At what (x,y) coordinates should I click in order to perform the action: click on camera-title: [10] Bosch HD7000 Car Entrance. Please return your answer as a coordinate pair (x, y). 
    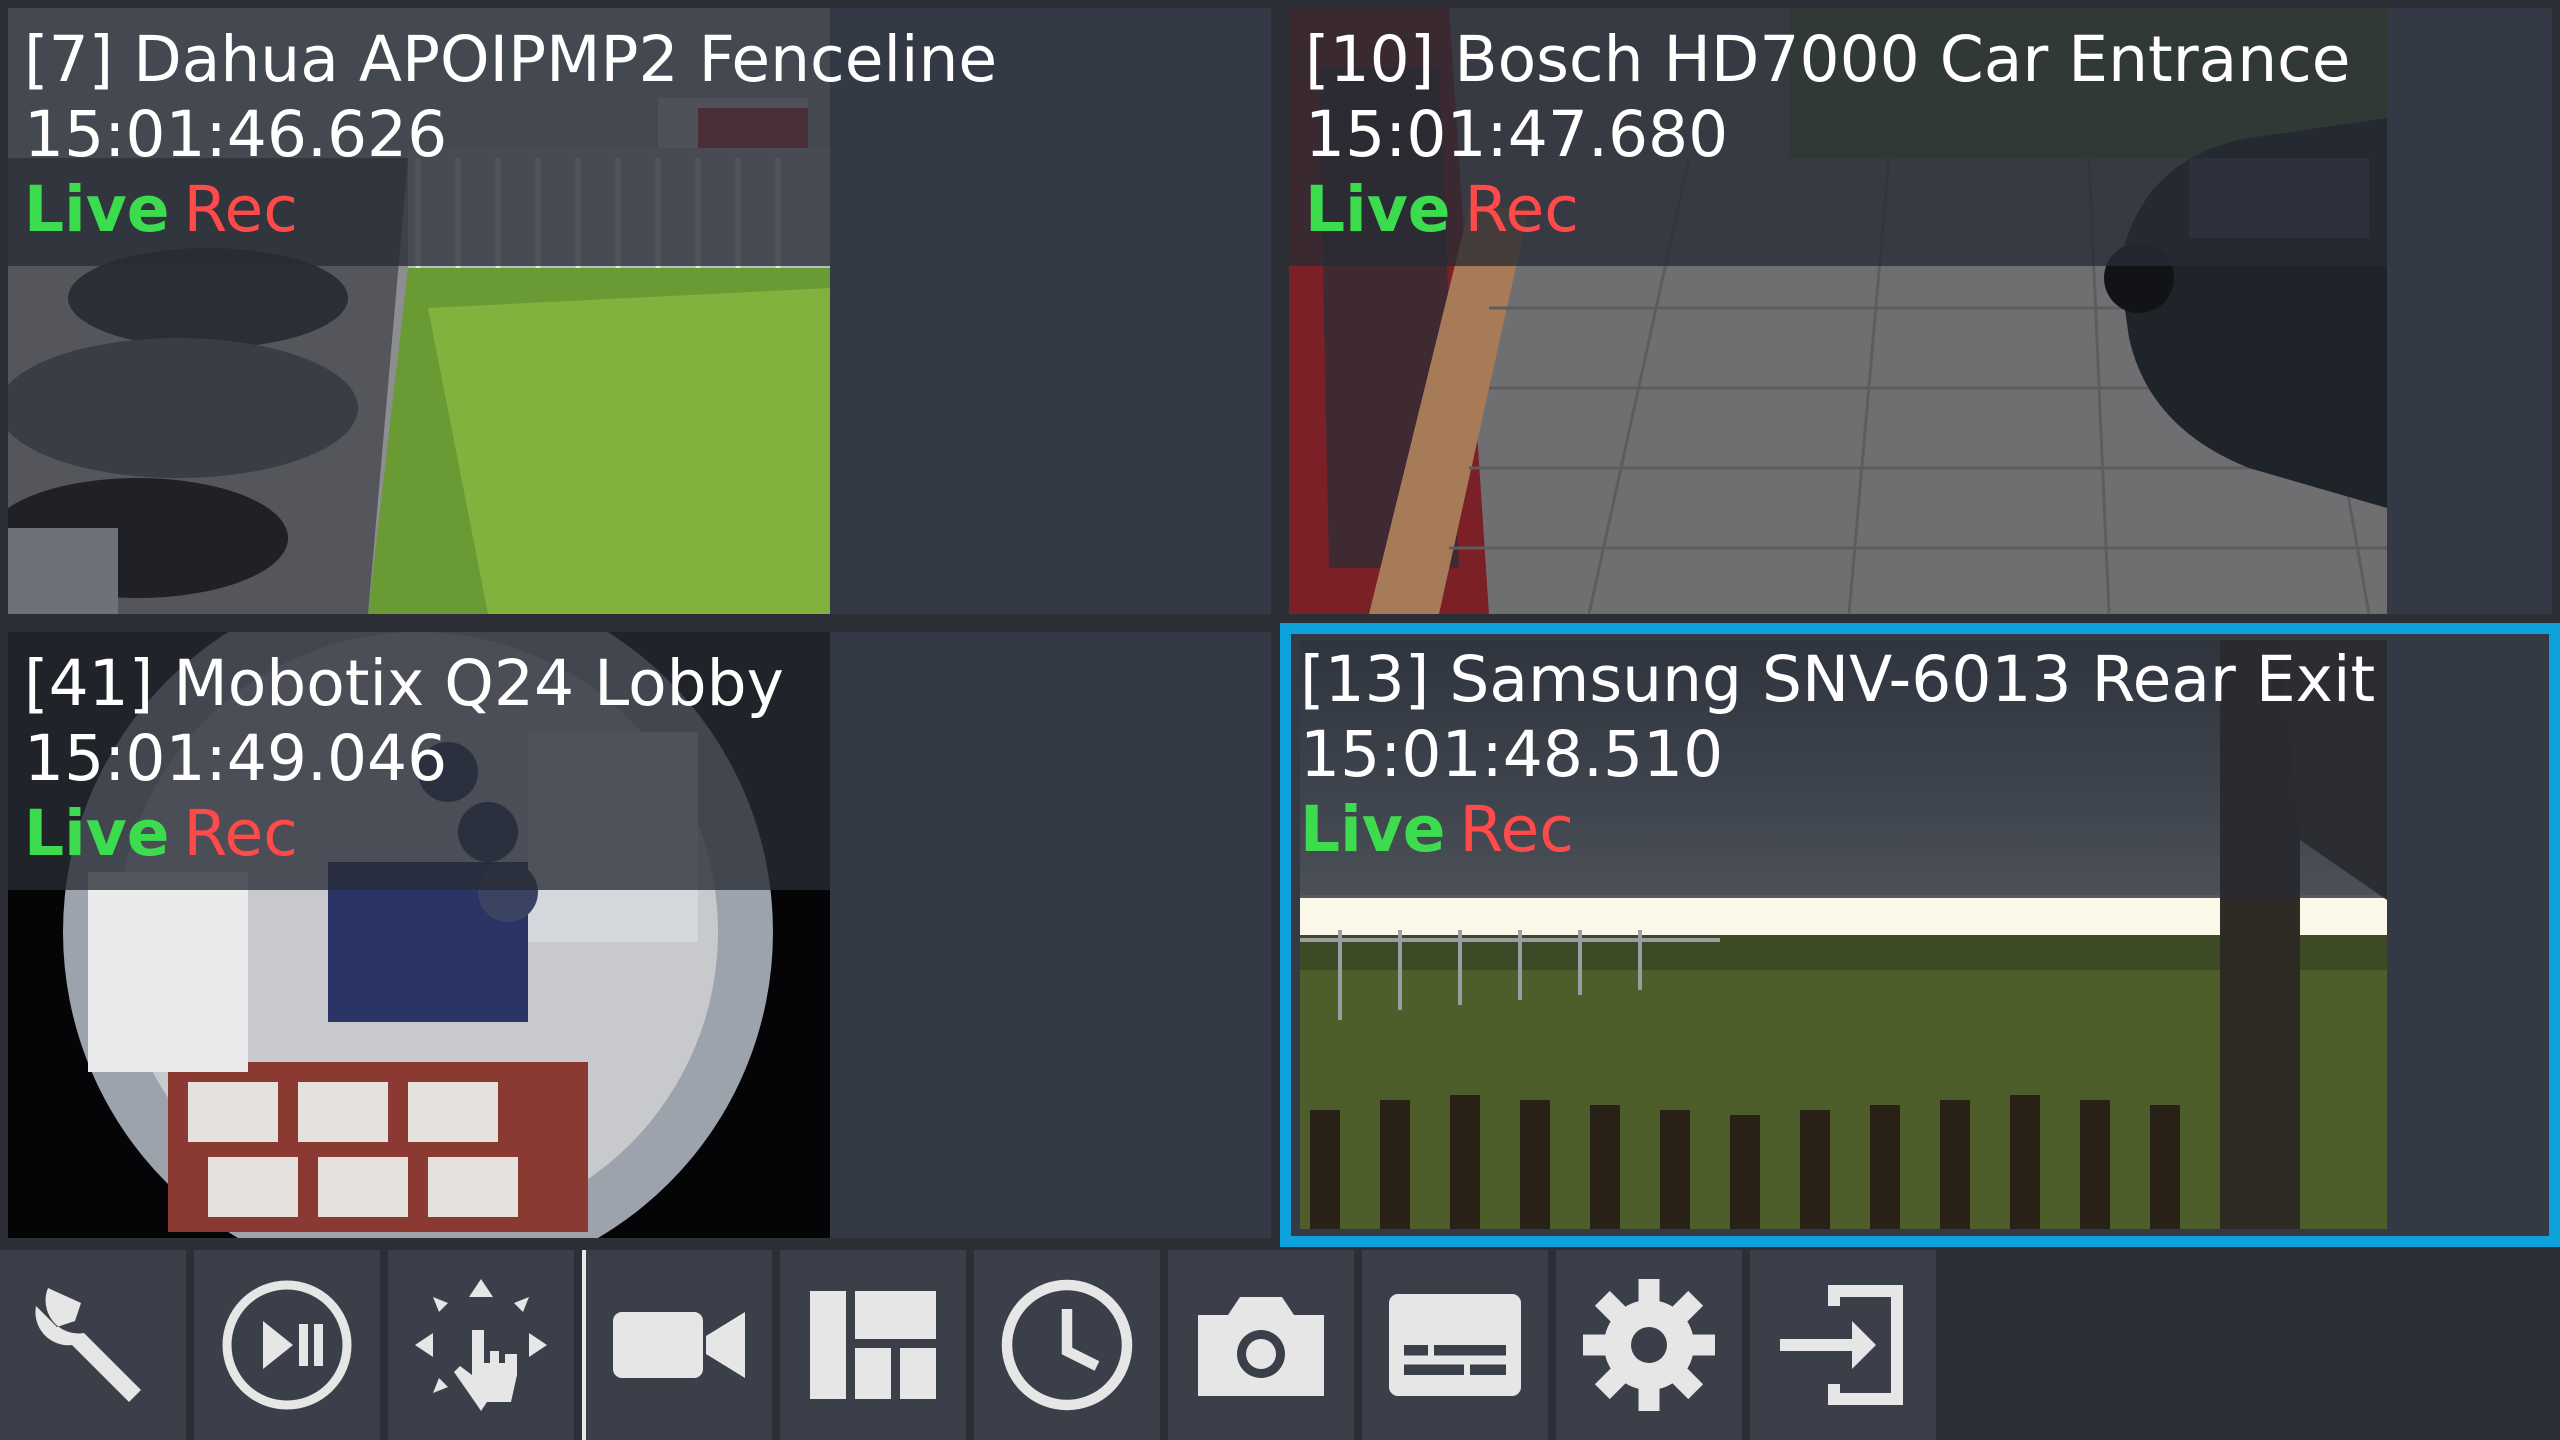
    Looking at the image, I should click on (1828, 59).